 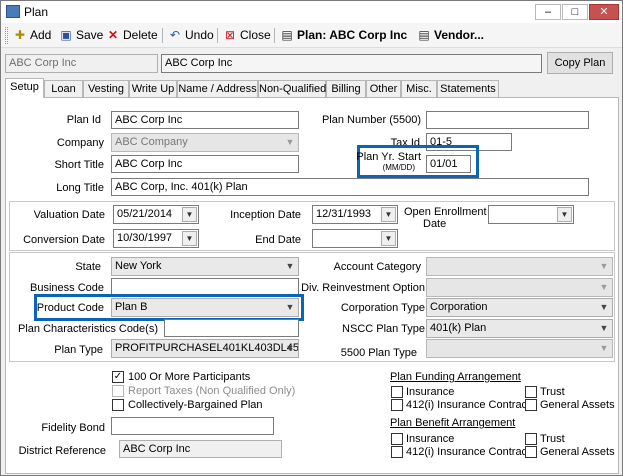 I want to click on long-title-label: Long Title, so click(x=80, y=188).